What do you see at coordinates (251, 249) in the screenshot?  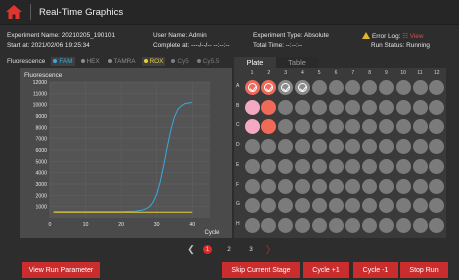 I see `page-3-button: 3` at bounding box center [251, 249].